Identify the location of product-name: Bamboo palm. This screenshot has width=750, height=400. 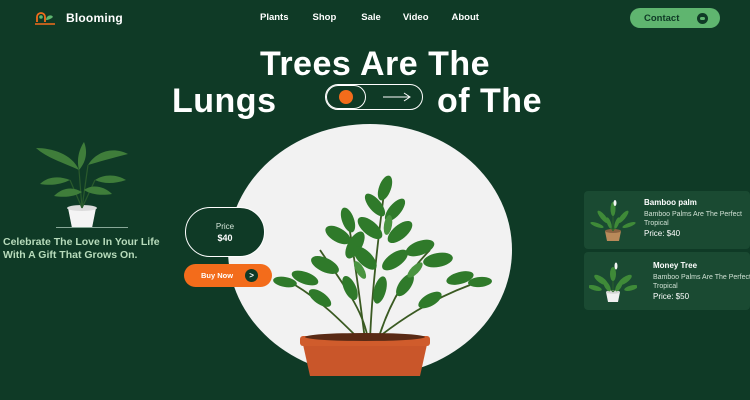
(670, 202).